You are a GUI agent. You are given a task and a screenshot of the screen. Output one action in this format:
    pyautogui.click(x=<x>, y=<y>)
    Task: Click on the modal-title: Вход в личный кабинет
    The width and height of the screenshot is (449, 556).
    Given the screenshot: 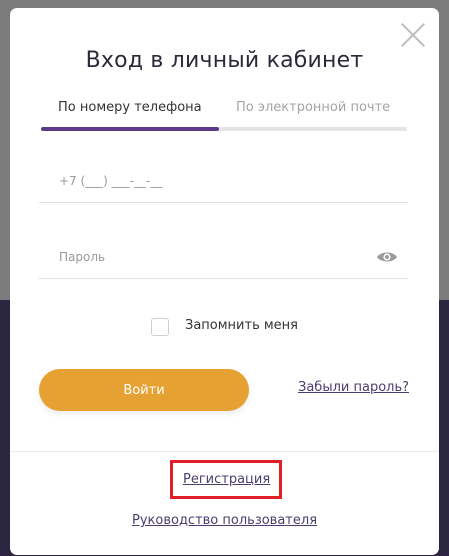 What is the action you would take?
    pyautogui.click(x=224, y=60)
    